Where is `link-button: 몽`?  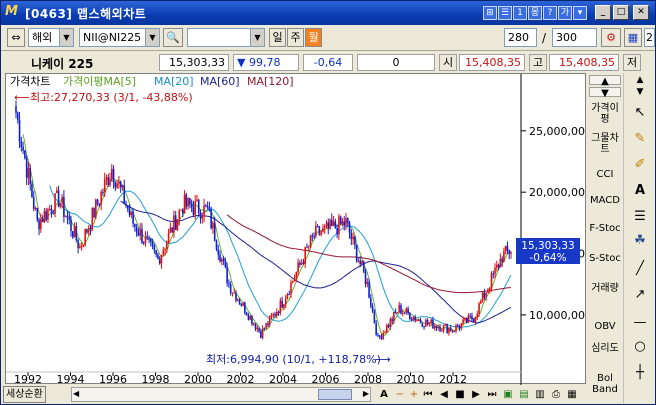
link-button: 몽 is located at coordinates (535, 13).